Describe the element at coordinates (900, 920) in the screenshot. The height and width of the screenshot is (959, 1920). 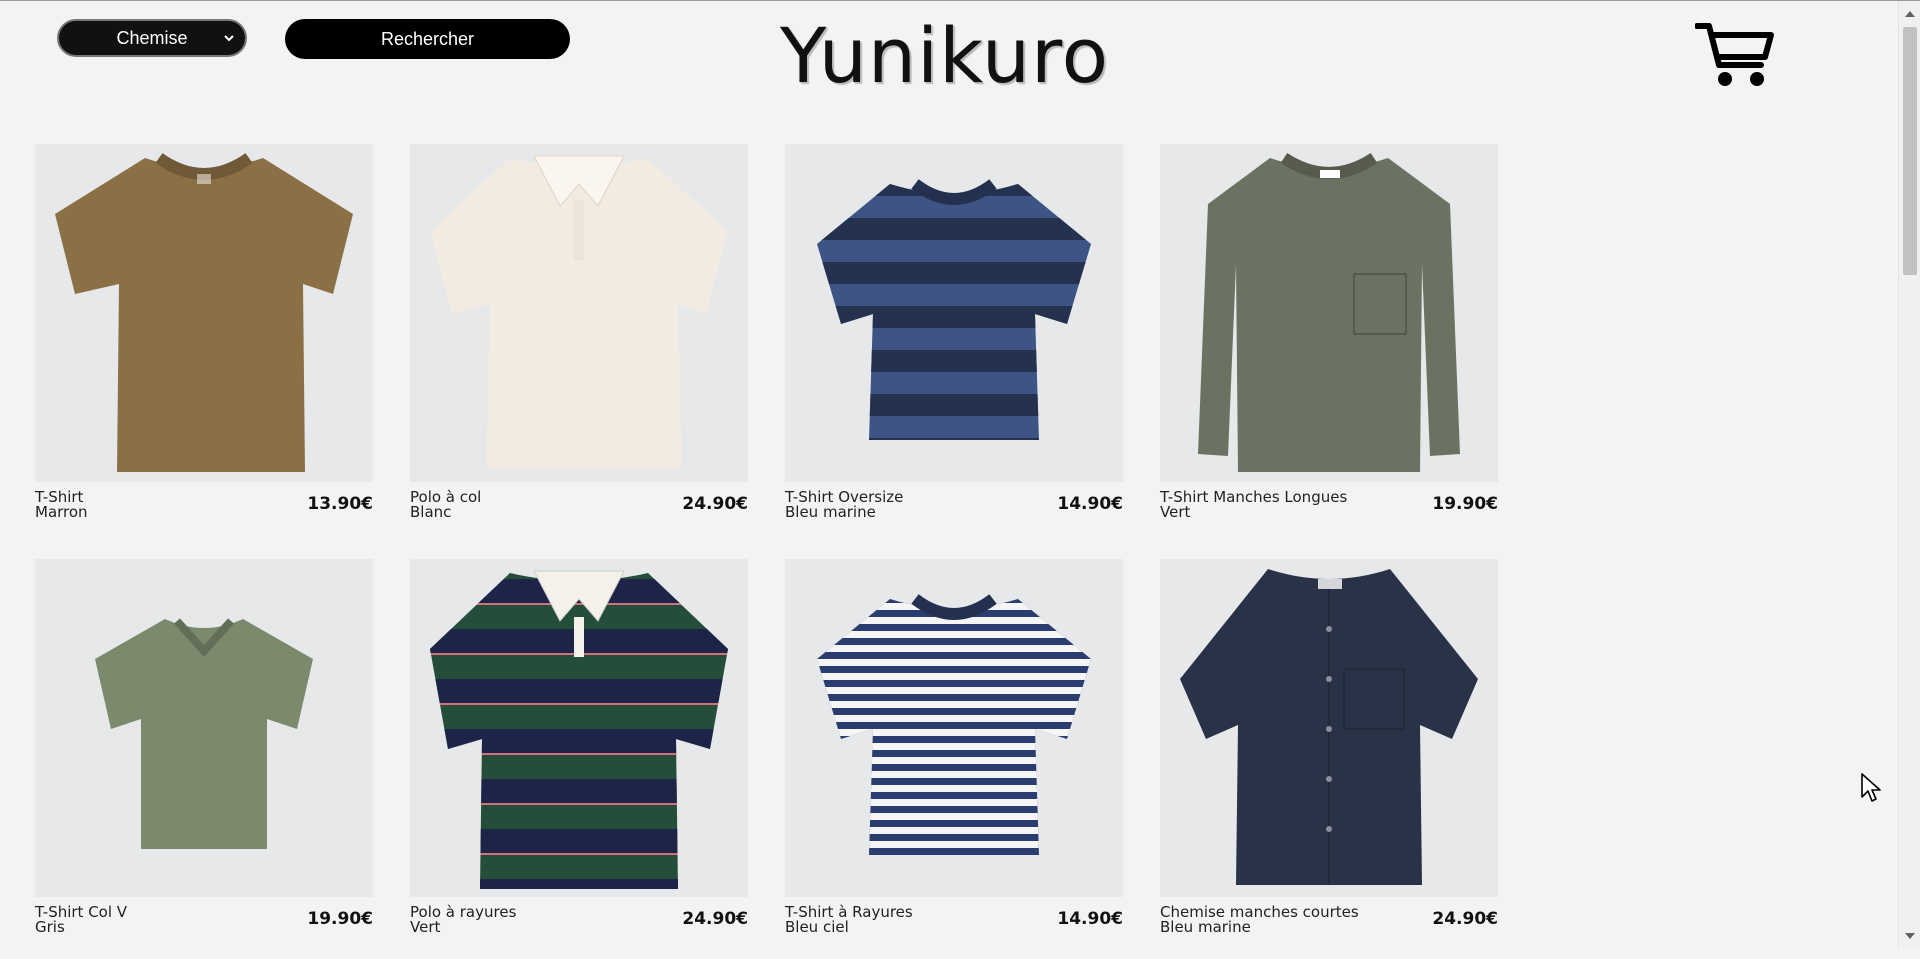
I see `product-info: T-Shirt à Rayures Bleu ciel` at that location.